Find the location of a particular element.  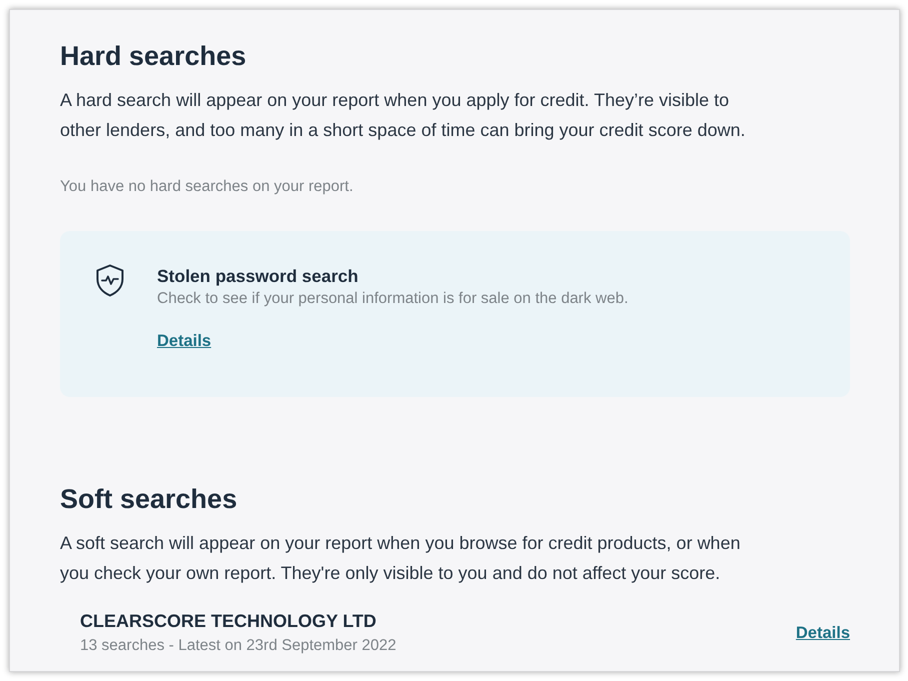

card-title: Stolen password search is located at coordinates (257, 276).